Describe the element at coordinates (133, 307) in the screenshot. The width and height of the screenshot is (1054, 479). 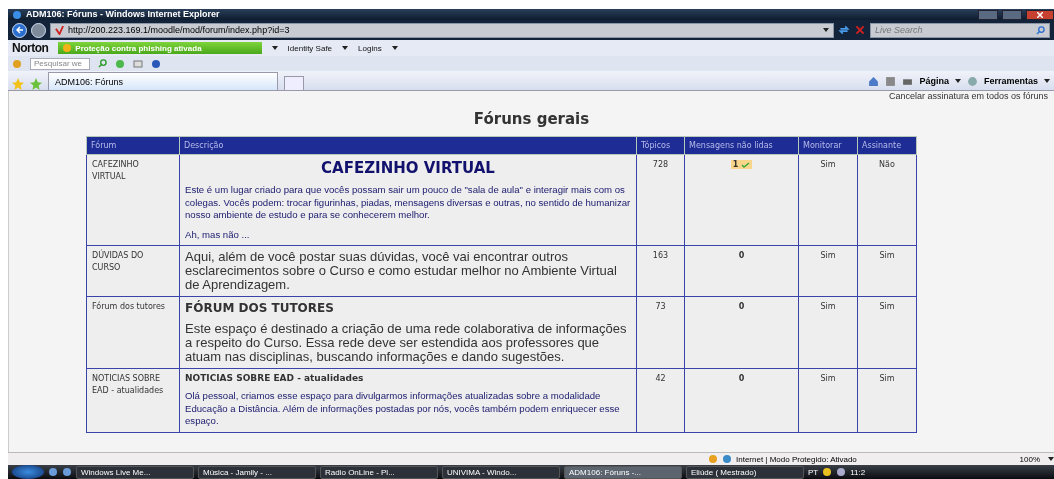
I see `forum-link: Fórum dos tutores` at that location.